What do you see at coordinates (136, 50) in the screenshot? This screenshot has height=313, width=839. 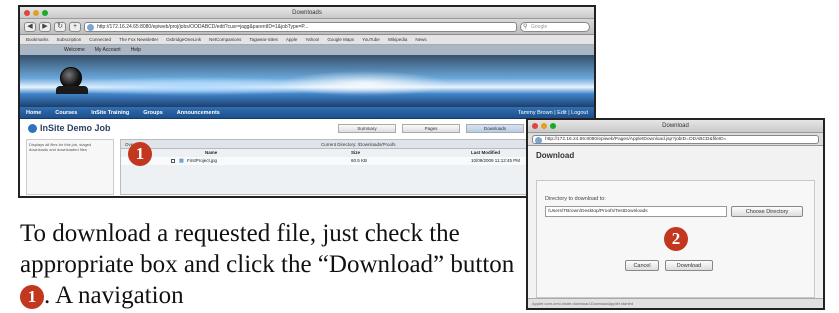 I see `site-tab: Help` at bounding box center [136, 50].